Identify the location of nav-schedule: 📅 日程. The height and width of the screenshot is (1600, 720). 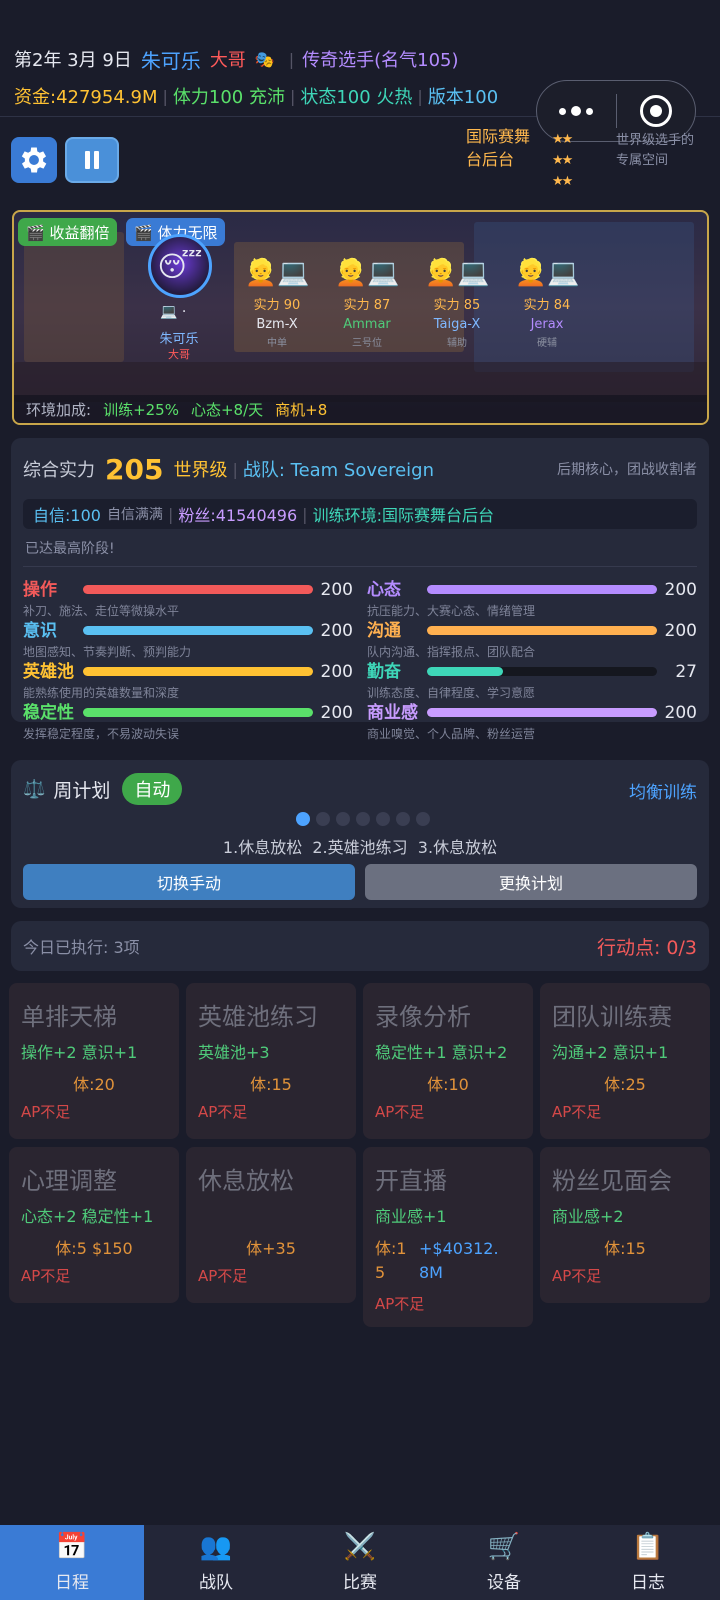
(72, 1562).